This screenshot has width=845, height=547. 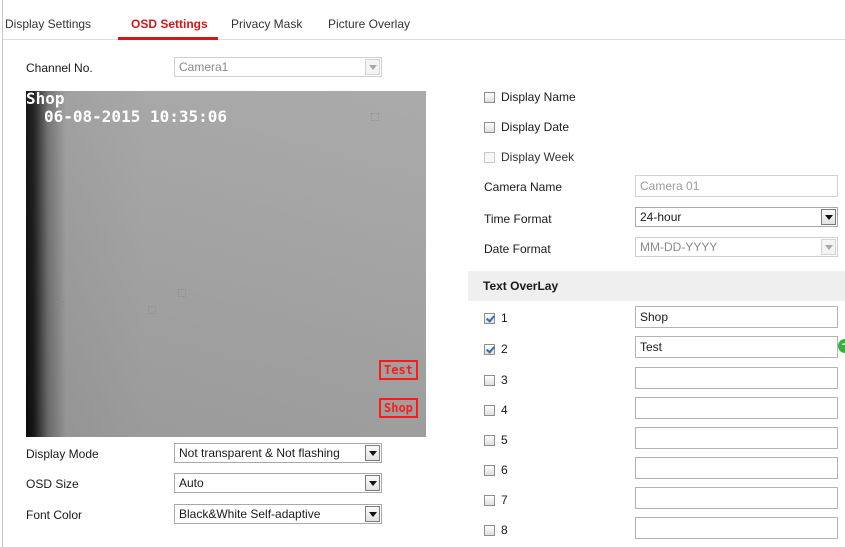 I want to click on osd-text-box-2: Test, so click(x=398, y=370).